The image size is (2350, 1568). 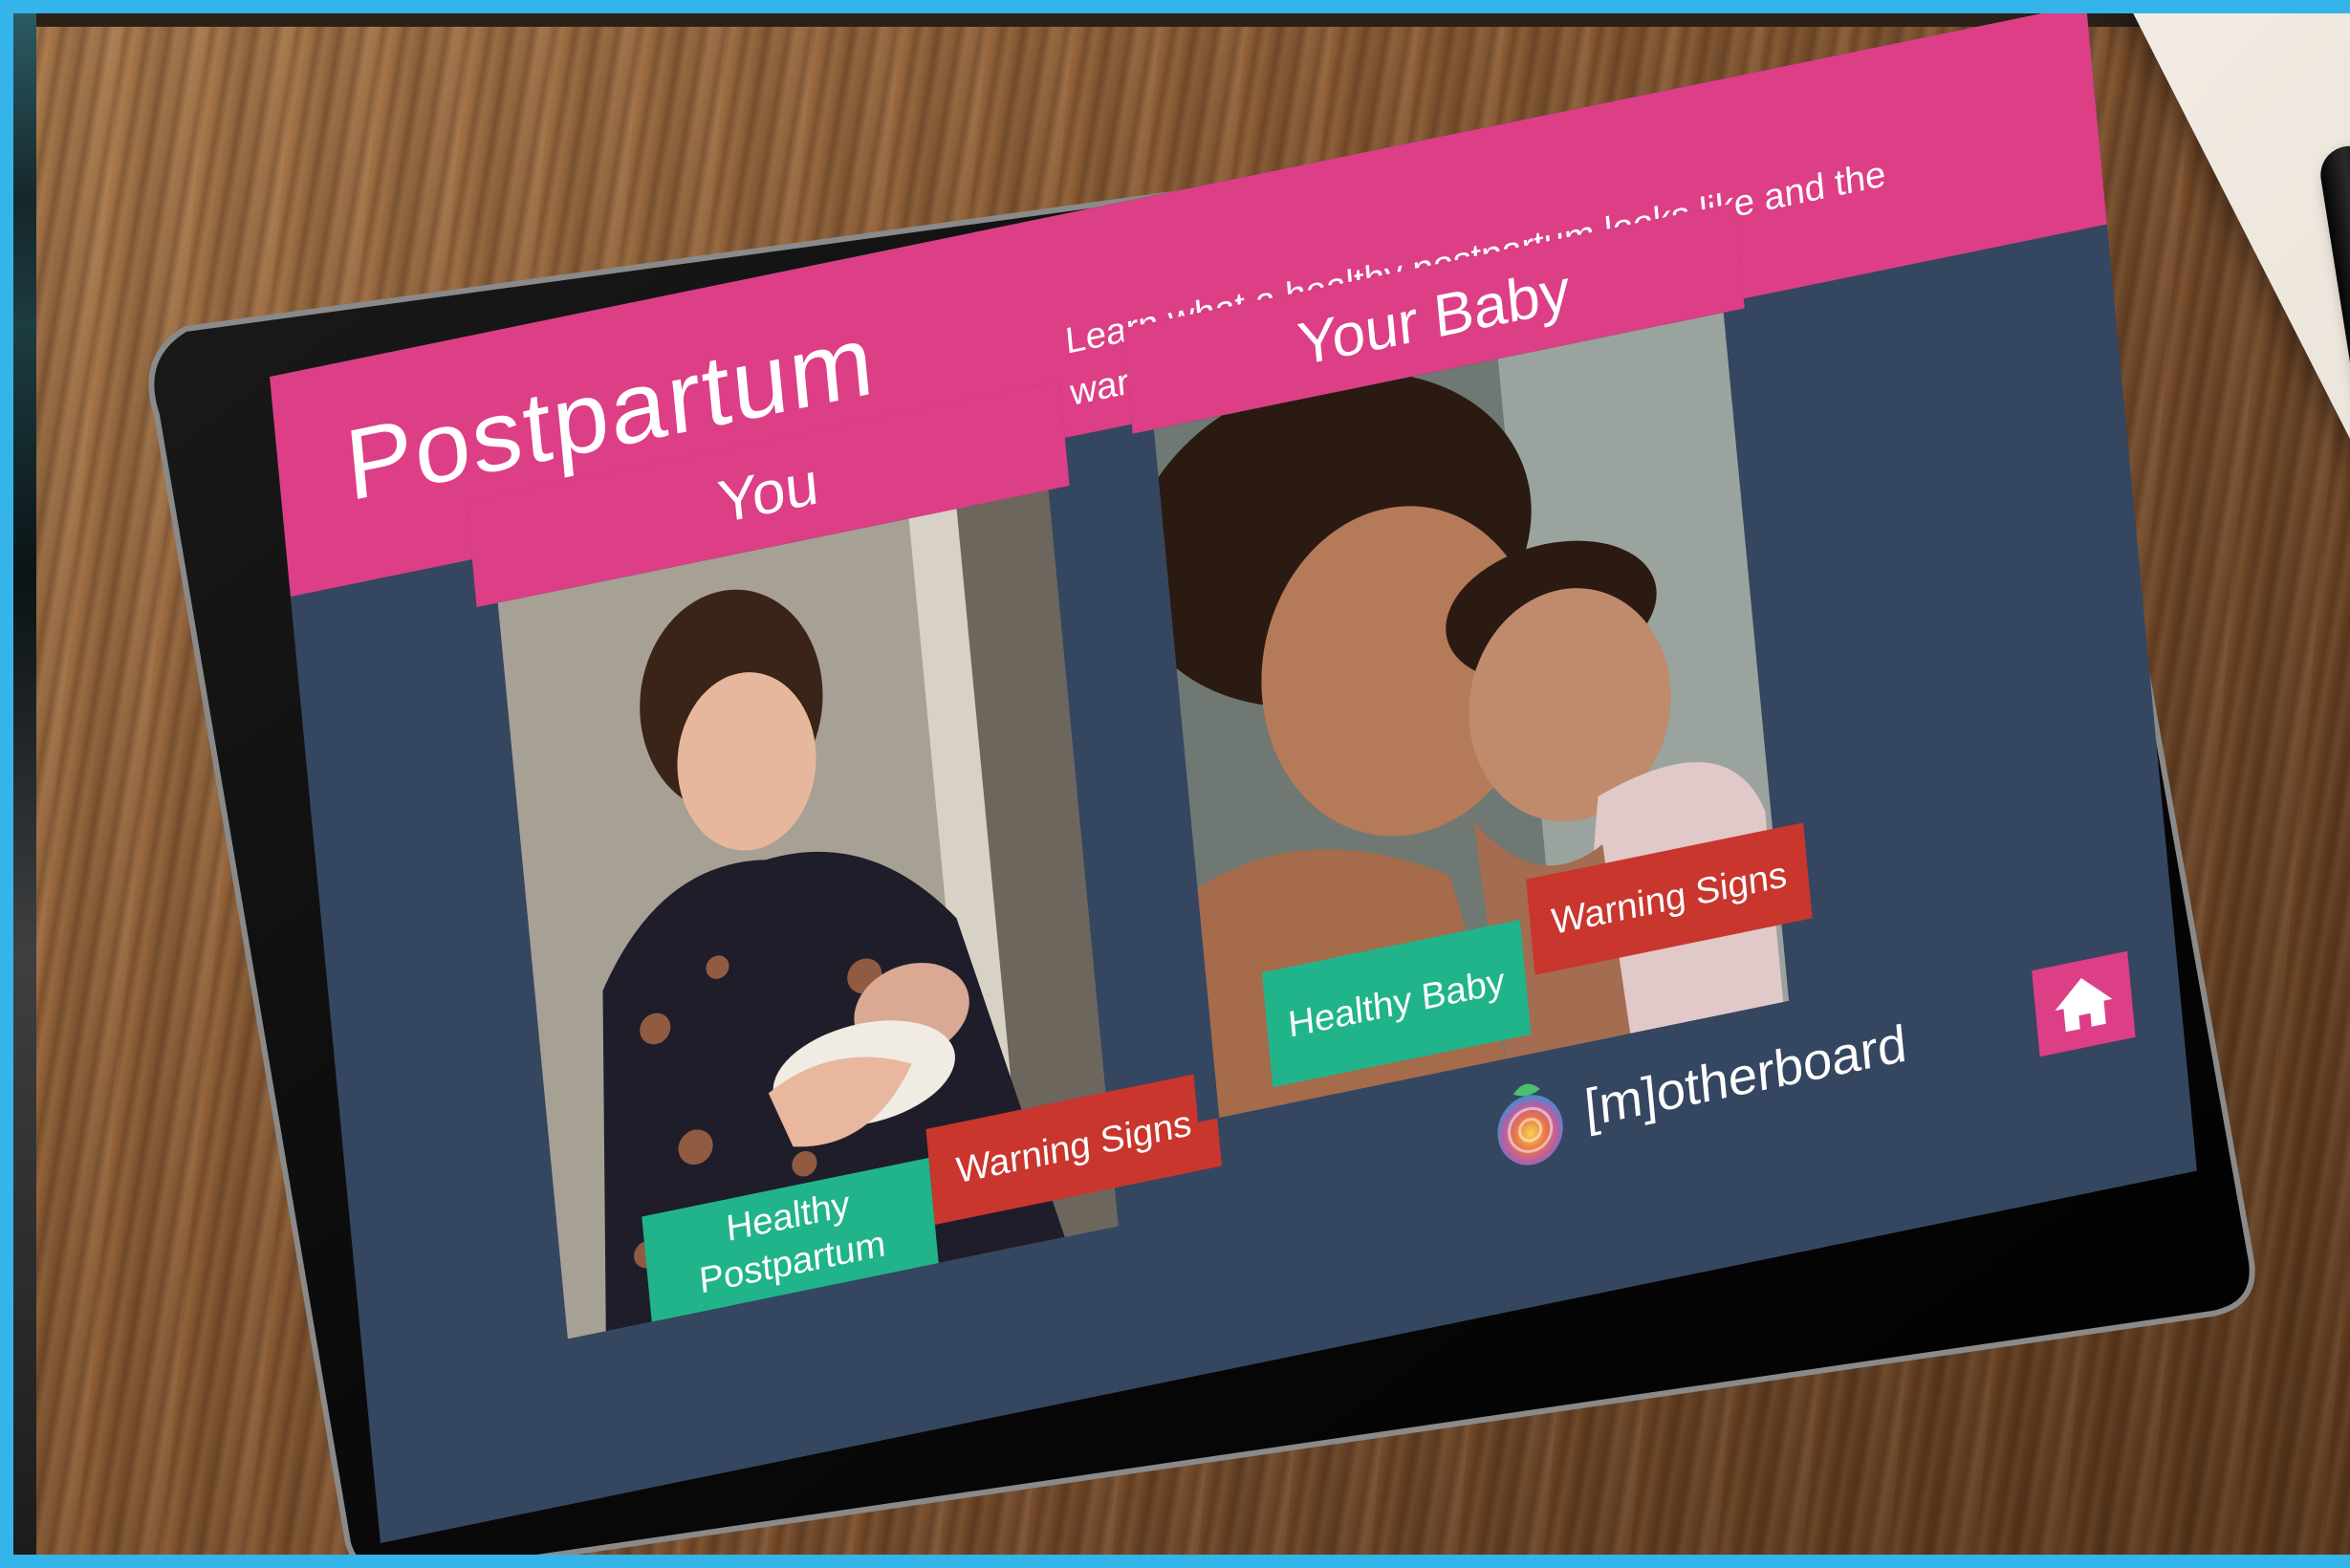 I want to click on home-button, so click(x=2084, y=1003).